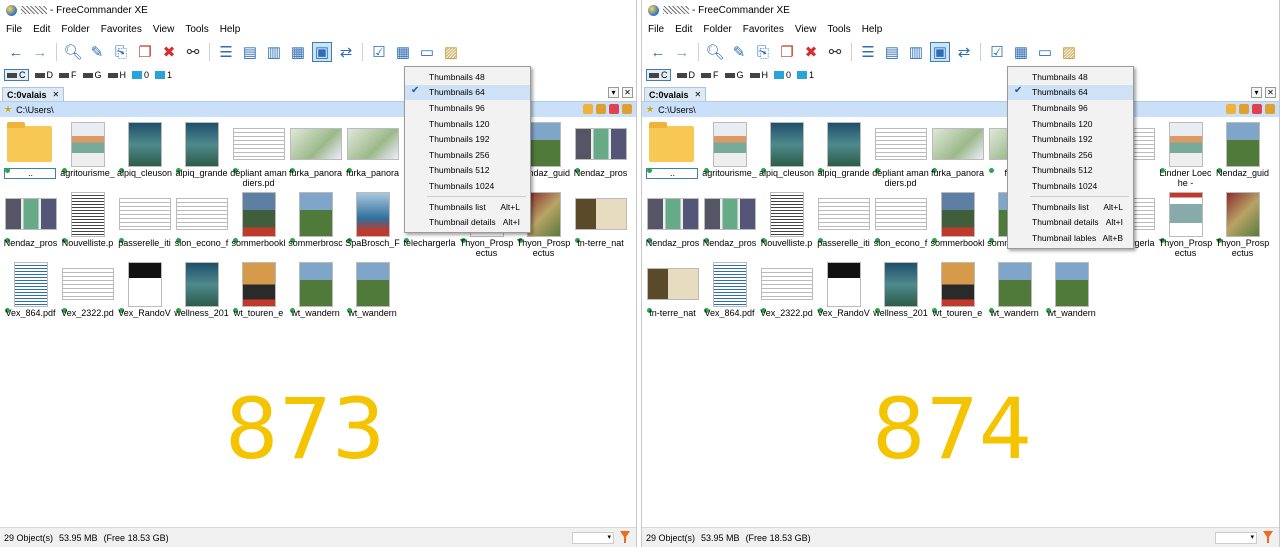  Describe the element at coordinates (467, 108) in the screenshot. I see `menu-item-thumbnail-size: Thumbnails 96` at that location.